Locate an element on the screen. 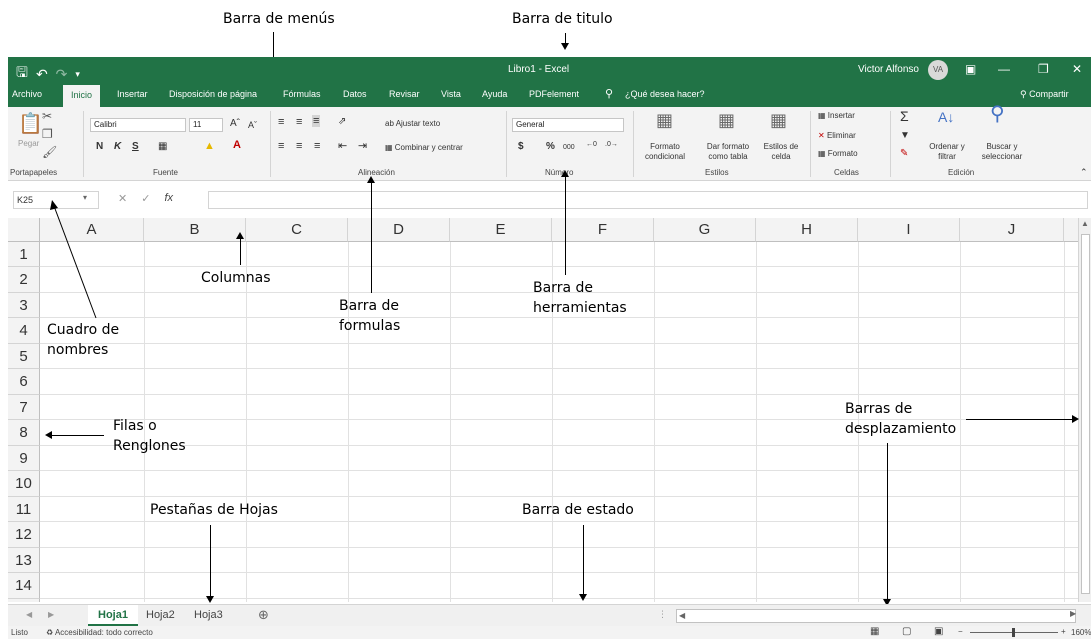  decrease-decimal-icon: .0→ is located at coordinates (611, 145).